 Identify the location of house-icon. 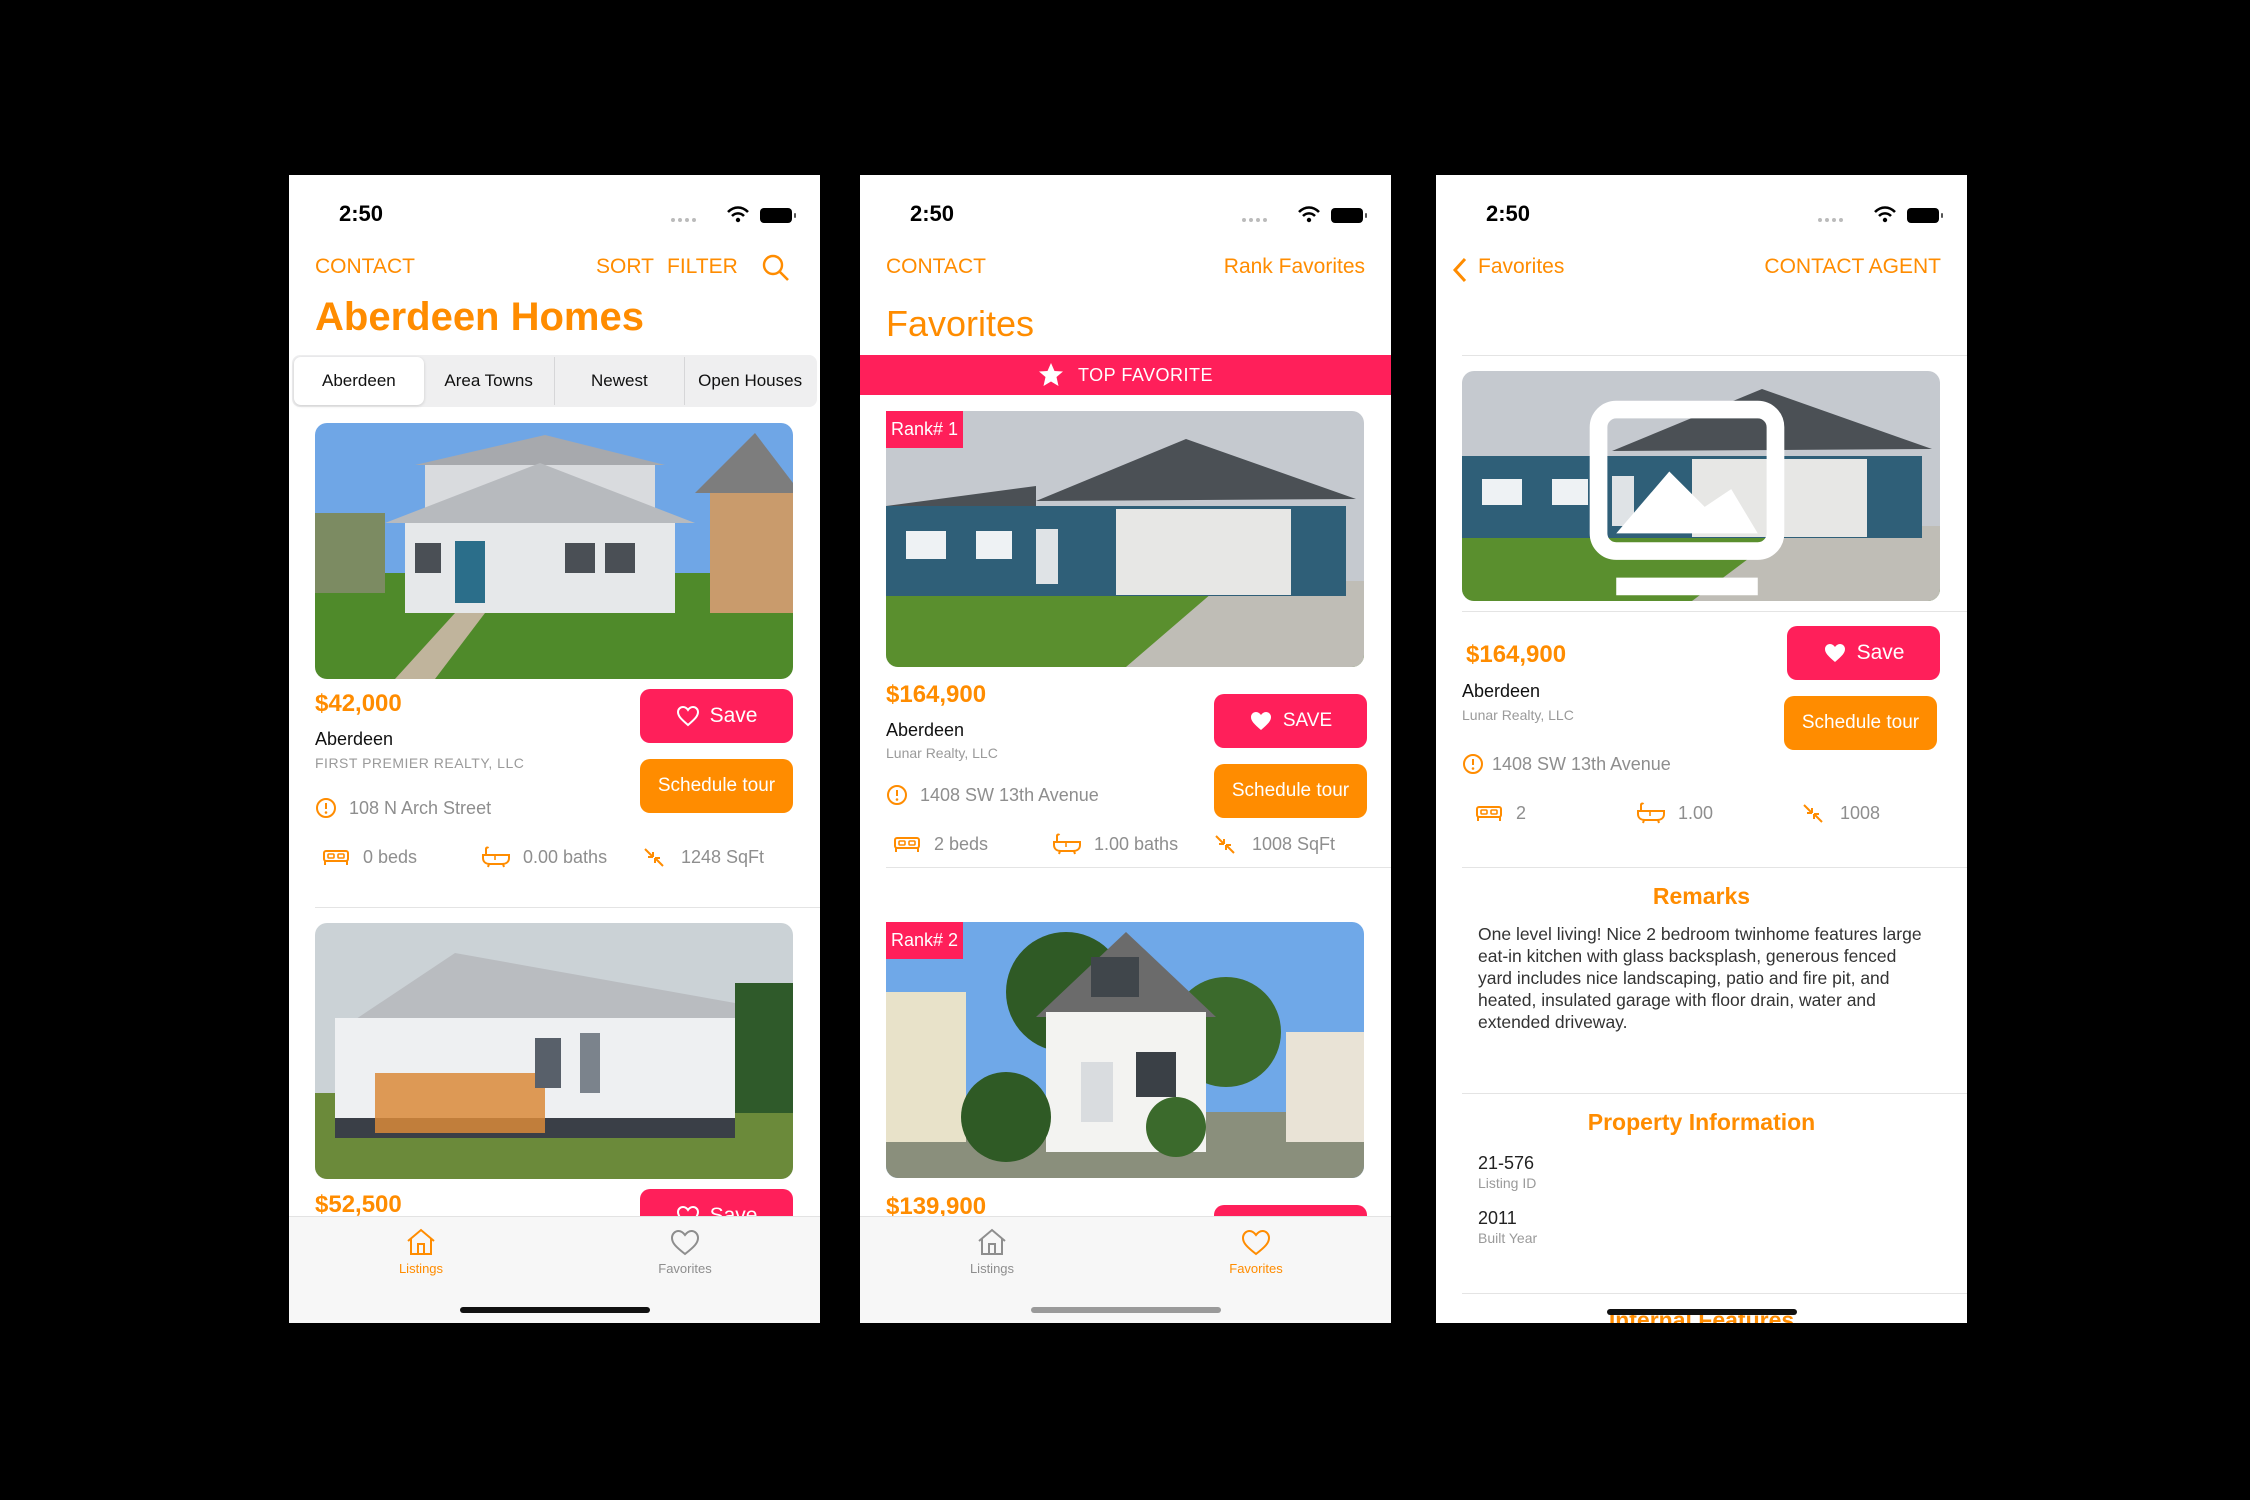
(421, 1242).